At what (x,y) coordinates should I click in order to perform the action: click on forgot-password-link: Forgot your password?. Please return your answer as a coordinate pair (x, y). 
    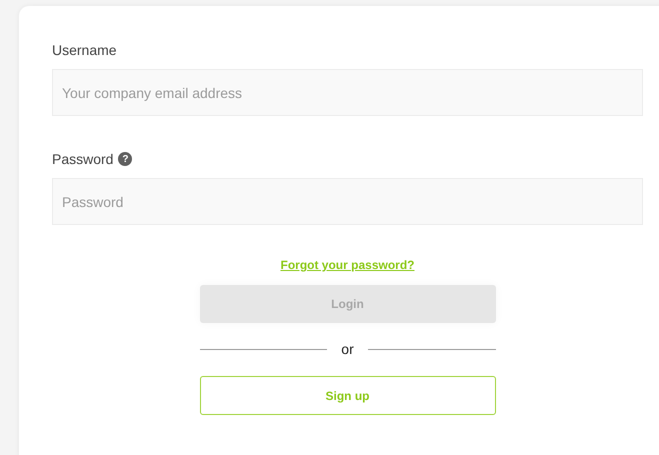
    Looking at the image, I should click on (347, 265).